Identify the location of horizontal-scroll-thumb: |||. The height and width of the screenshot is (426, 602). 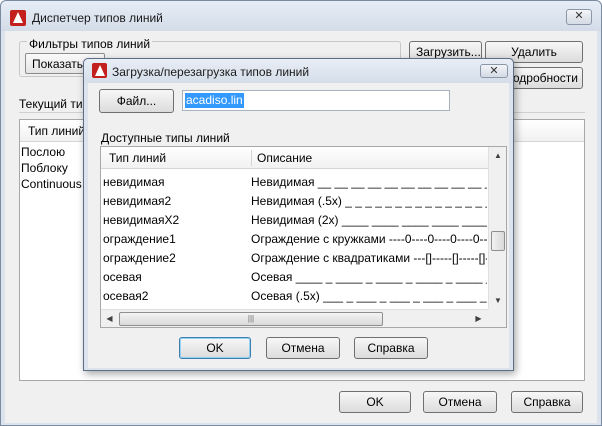
(251, 319).